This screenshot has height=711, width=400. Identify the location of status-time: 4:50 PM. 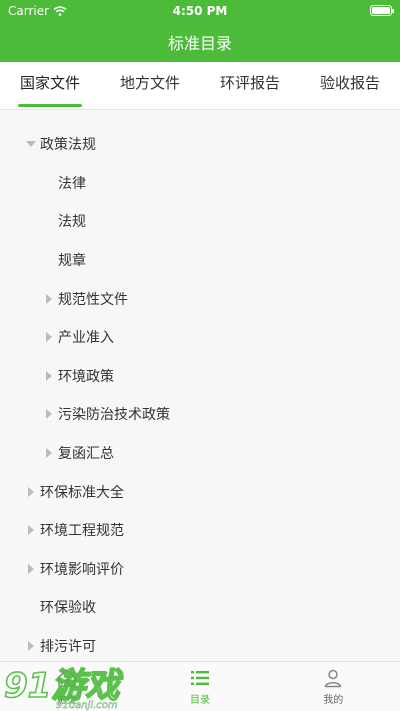
(200, 11).